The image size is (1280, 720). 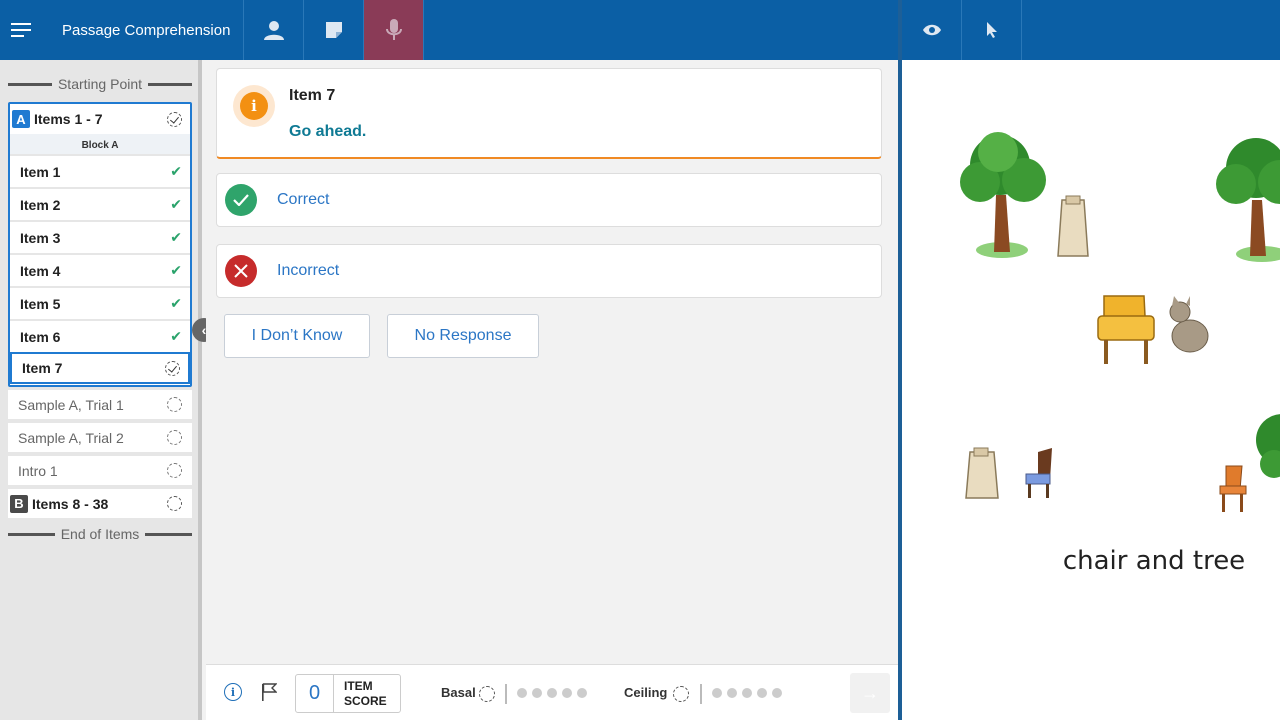 I want to click on ceiling-label: Ceiling, so click(x=646, y=692).